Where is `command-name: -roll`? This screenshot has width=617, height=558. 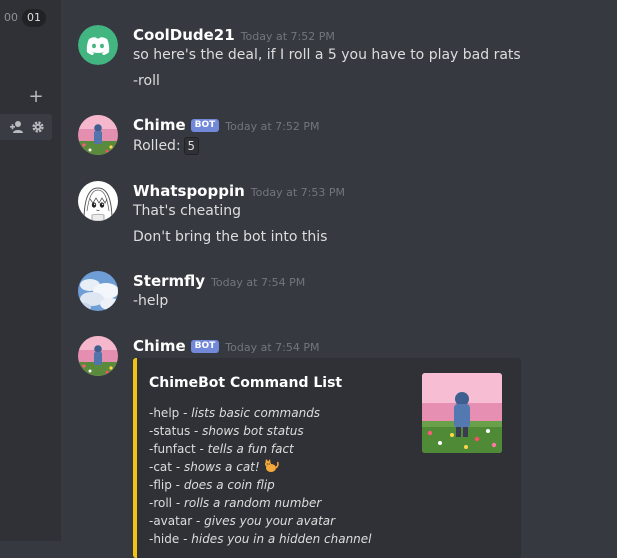
command-name: -roll is located at coordinates (161, 503).